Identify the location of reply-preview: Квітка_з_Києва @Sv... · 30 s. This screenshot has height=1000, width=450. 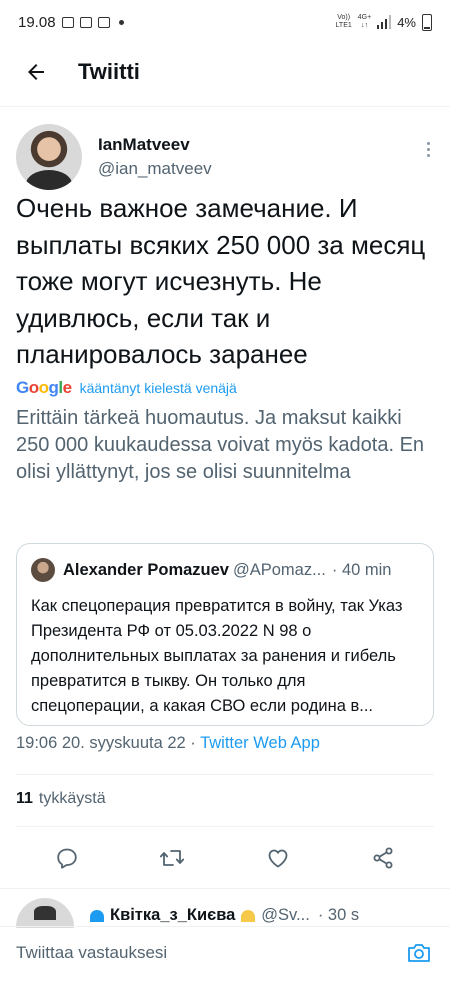
(226, 913).